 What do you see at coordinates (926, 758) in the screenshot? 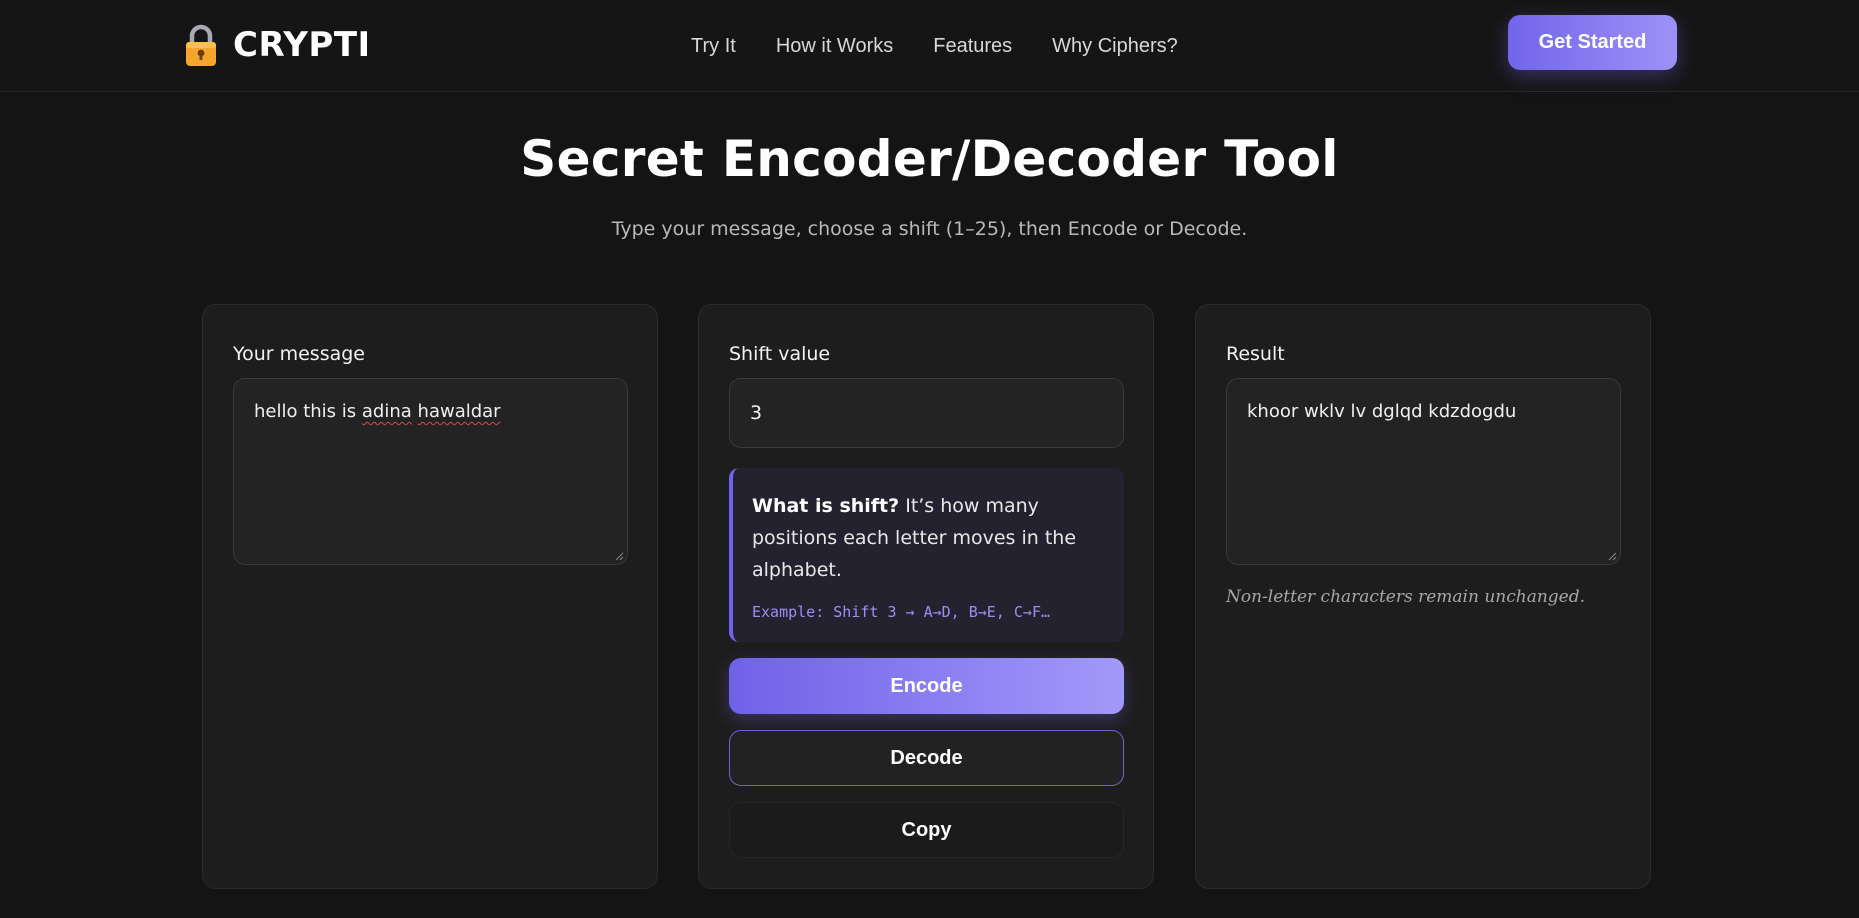
I see `decode-button: Decode` at bounding box center [926, 758].